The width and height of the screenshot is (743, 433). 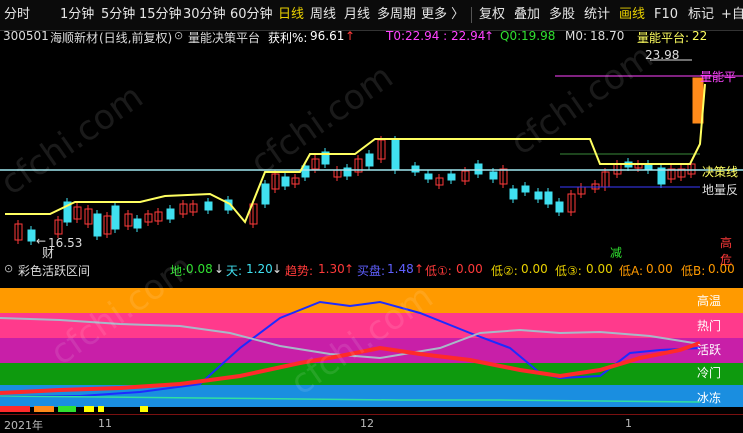 I want to click on lowA-label: 低A:, so click(x=631, y=271).